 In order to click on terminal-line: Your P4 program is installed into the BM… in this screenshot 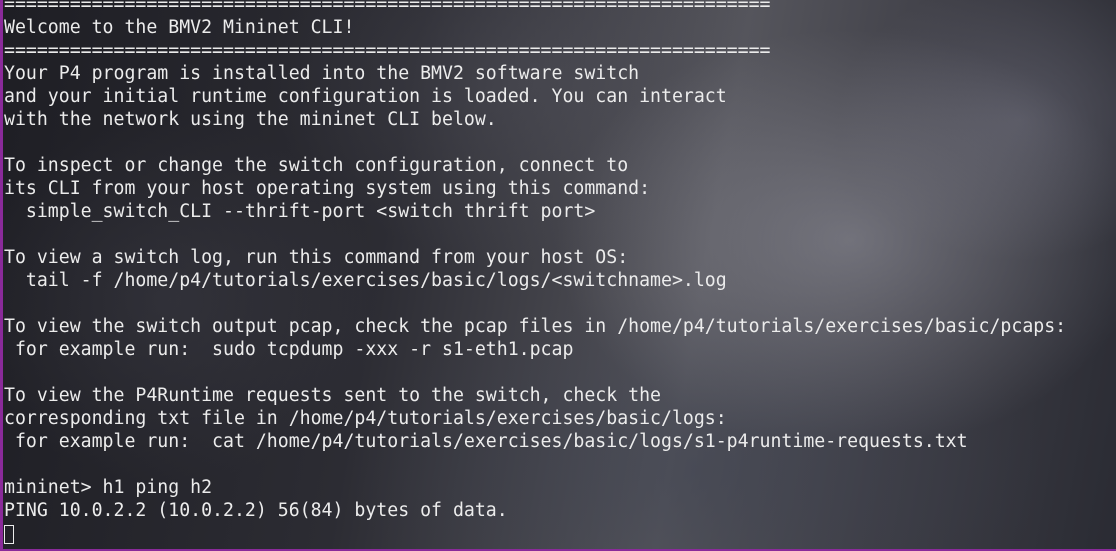, I will do `click(322, 73)`.